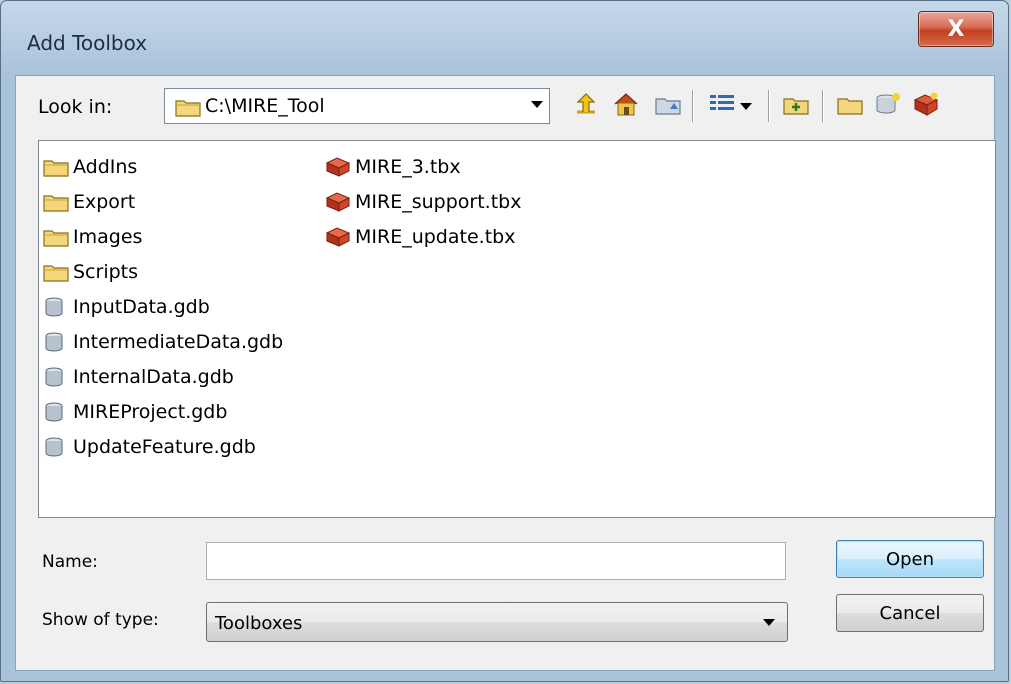 The image size is (1011, 684). I want to click on list-item-mire-update-tbx: MIRE_update.tbx, so click(423, 236).